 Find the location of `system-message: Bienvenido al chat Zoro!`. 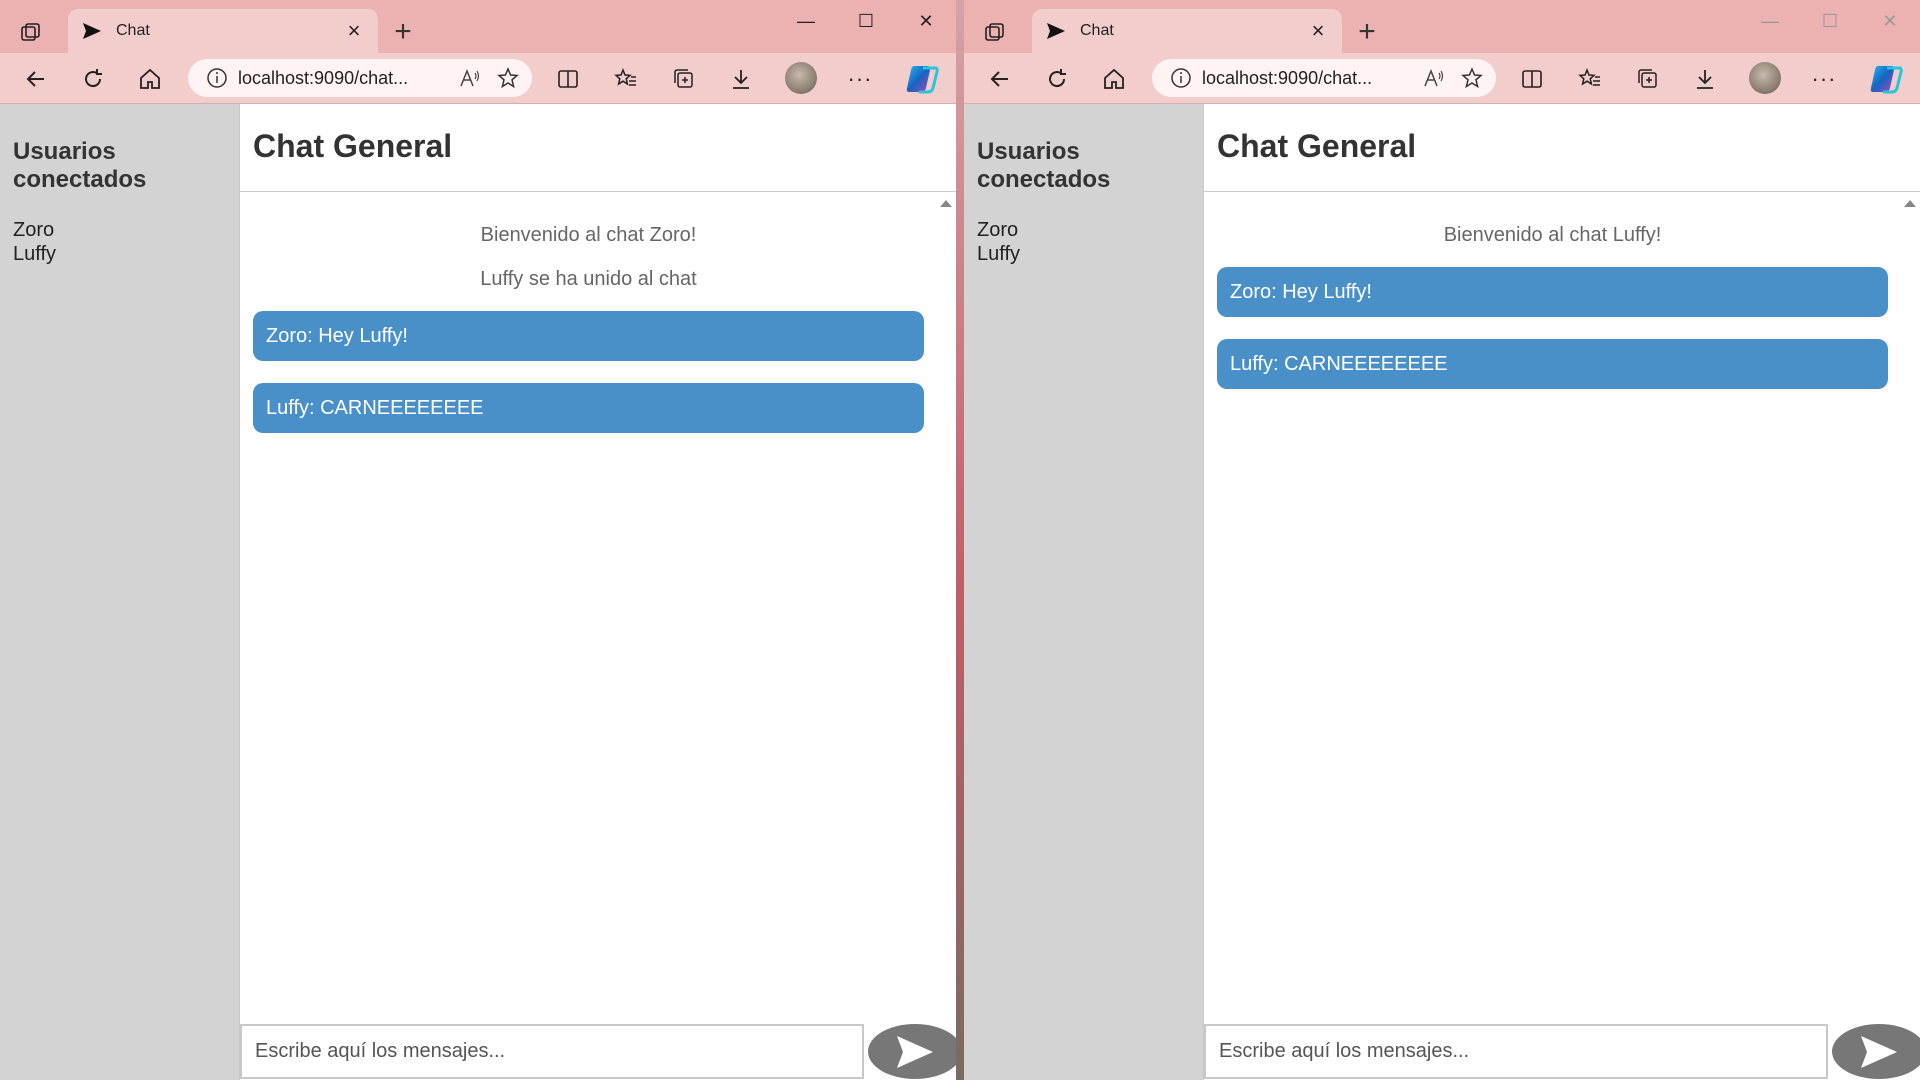

system-message: Bienvenido al chat Zoro! is located at coordinates (588, 235).